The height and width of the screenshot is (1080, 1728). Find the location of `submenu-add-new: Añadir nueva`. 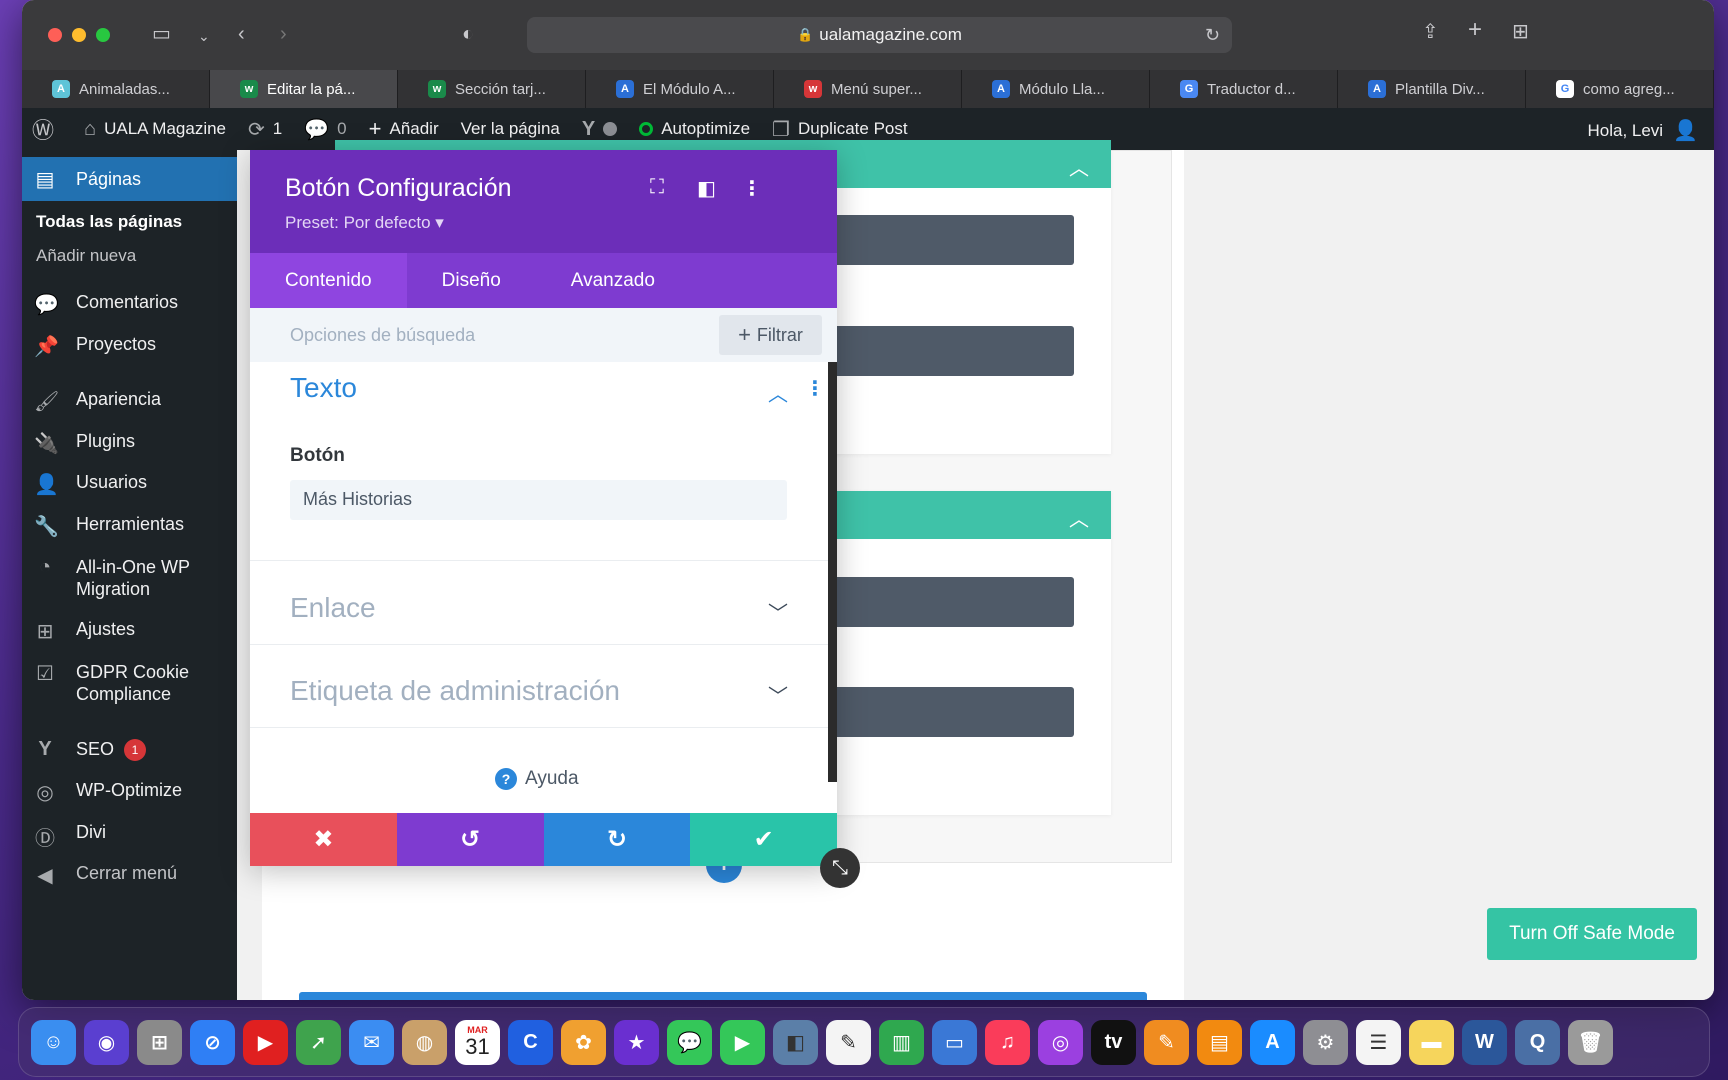

submenu-add-new: Añadir nueva is located at coordinates (86, 256).